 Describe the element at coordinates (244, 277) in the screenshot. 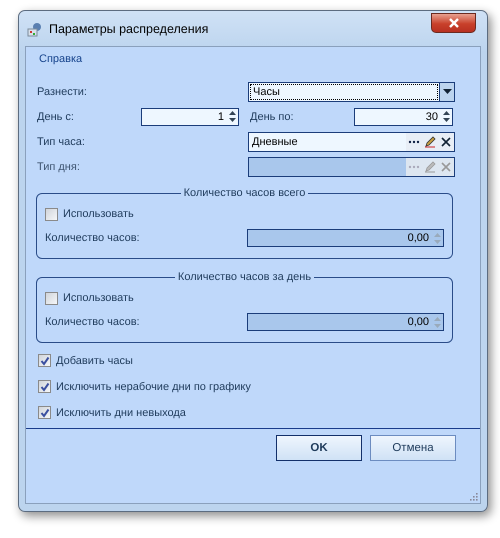

I see `group-title: Количество часов за день` at that location.